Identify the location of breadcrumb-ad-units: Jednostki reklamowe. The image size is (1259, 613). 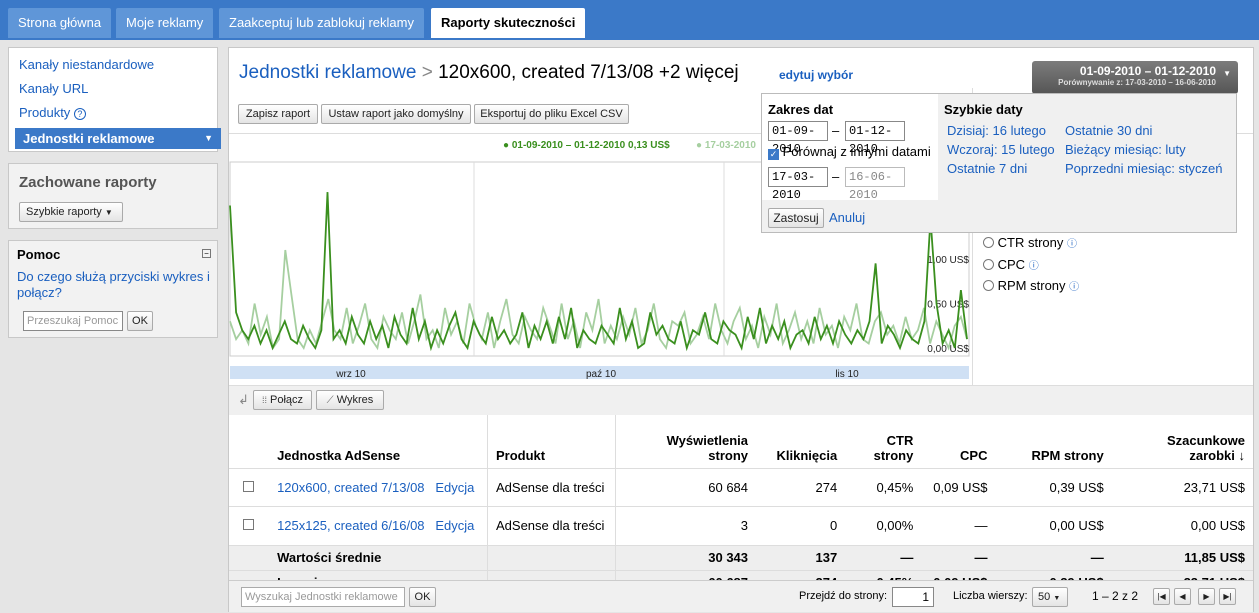
(327, 72).